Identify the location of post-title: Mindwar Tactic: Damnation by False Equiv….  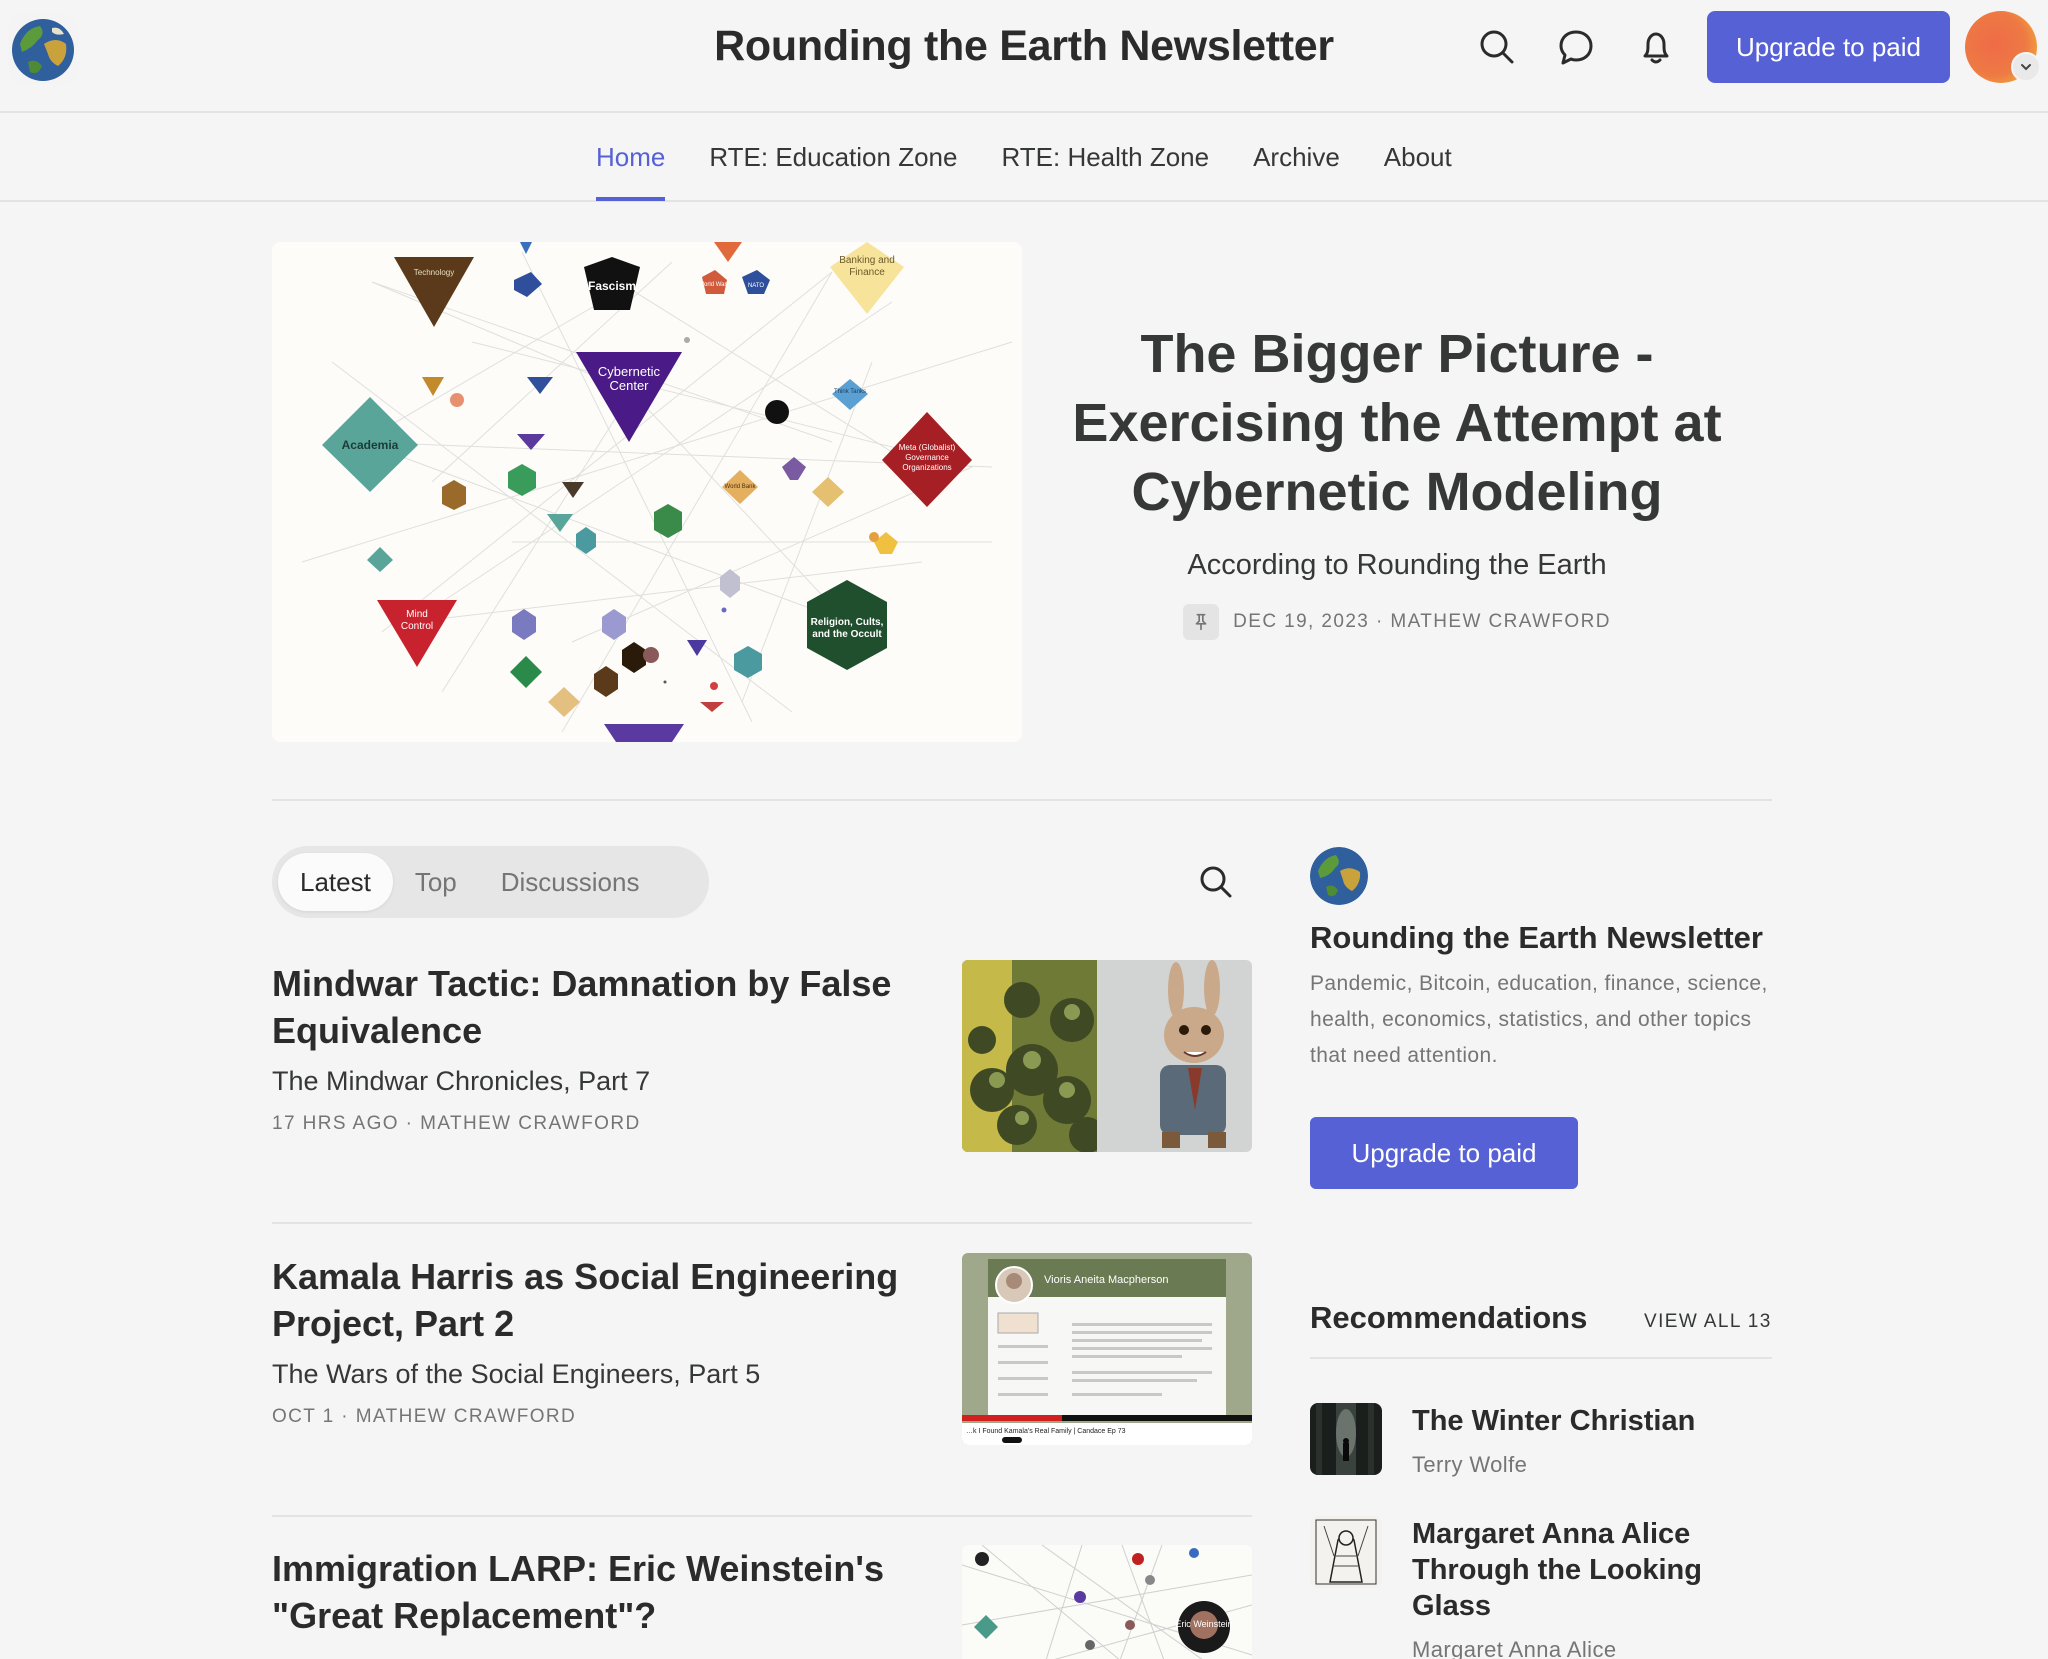
(597, 1007).